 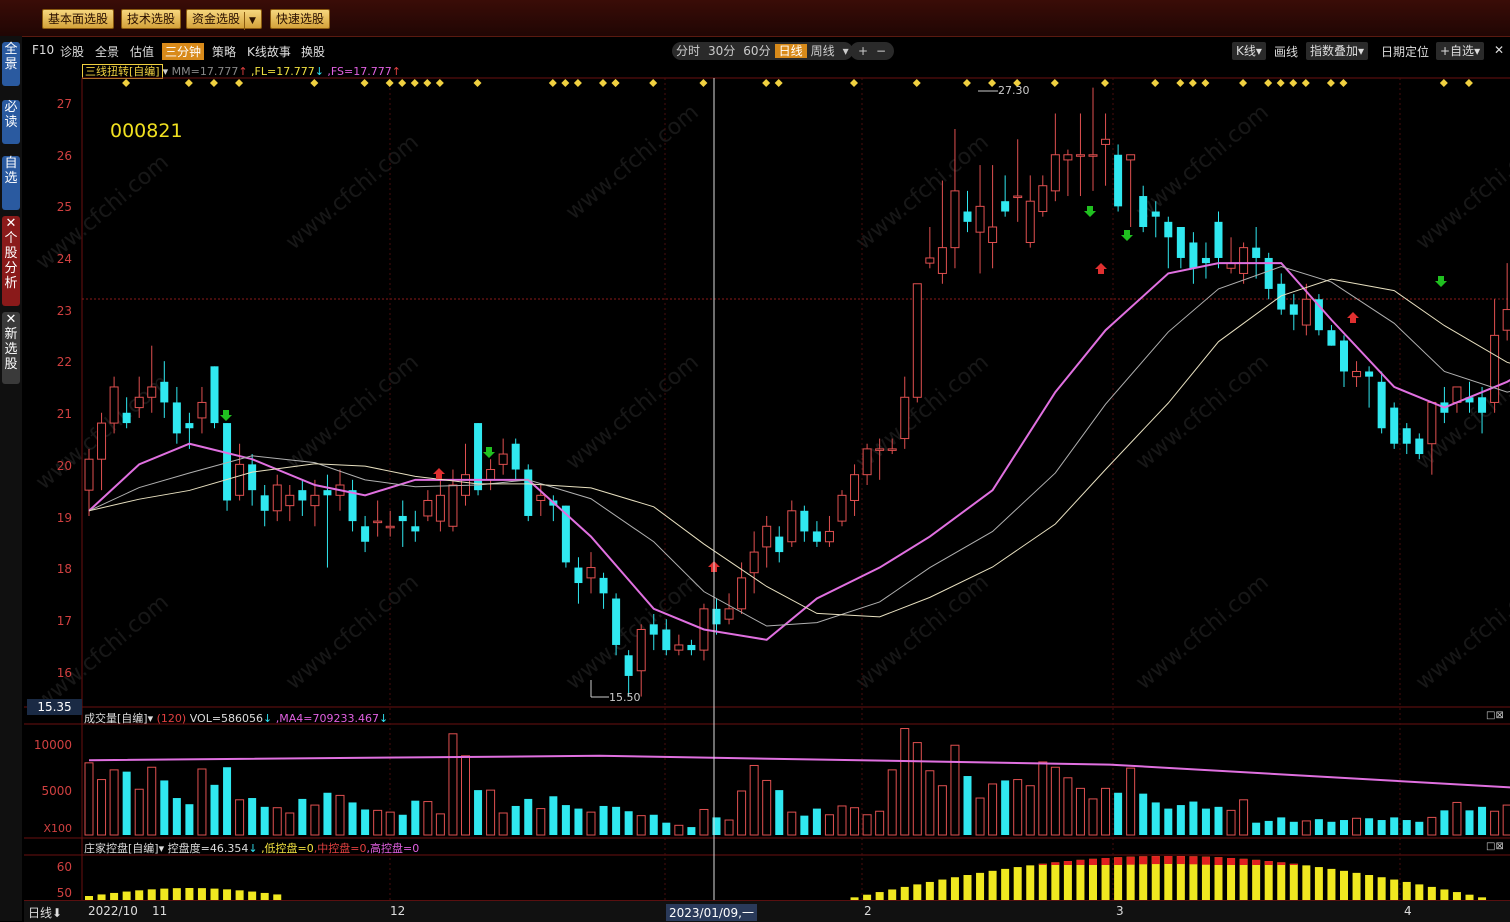 What do you see at coordinates (116, 718) in the screenshot?
I see `volume-indicator-name: 成交量[自编]` at bounding box center [116, 718].